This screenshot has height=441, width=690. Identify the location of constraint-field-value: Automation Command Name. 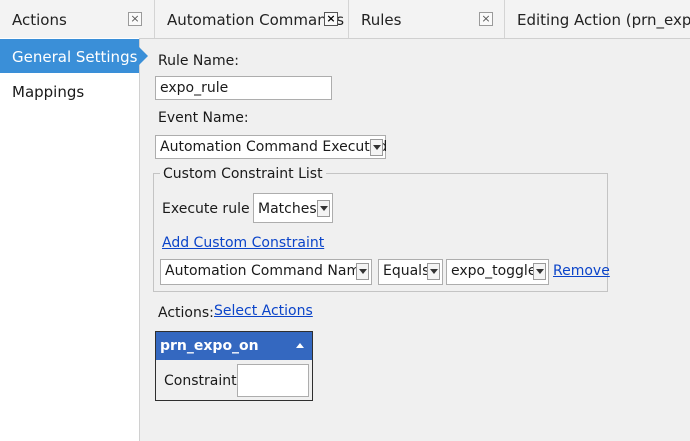
(267, 271).